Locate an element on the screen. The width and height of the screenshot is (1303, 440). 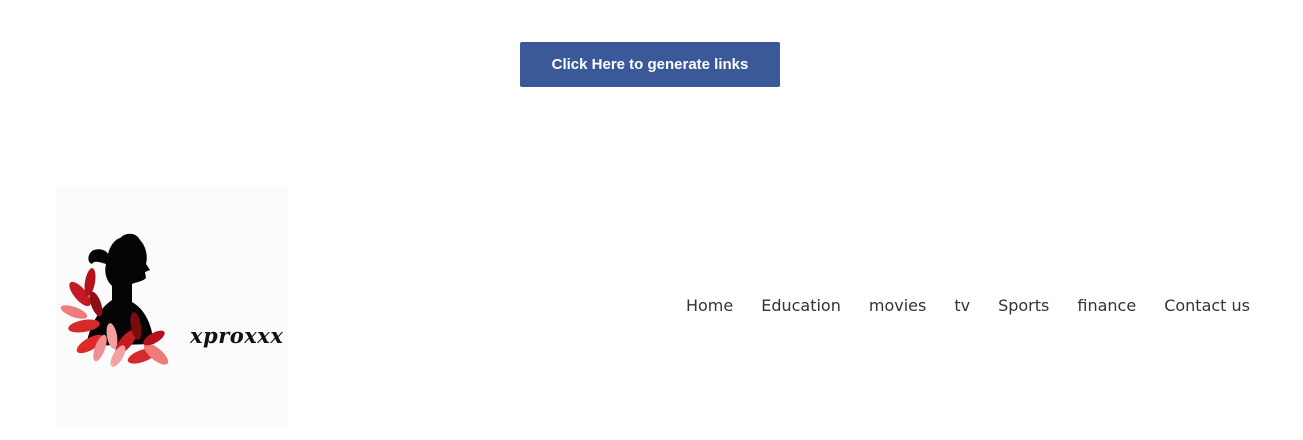
site-logo: xproxxx is located at coordinates (172, 306).